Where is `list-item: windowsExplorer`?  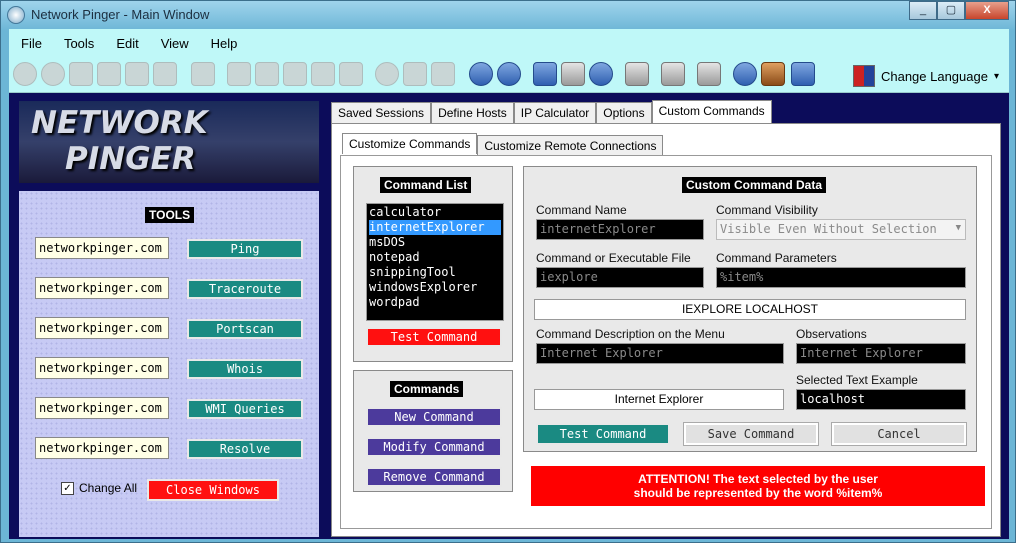
list-item: windowsExplorer is located at coordinates (435, 287).